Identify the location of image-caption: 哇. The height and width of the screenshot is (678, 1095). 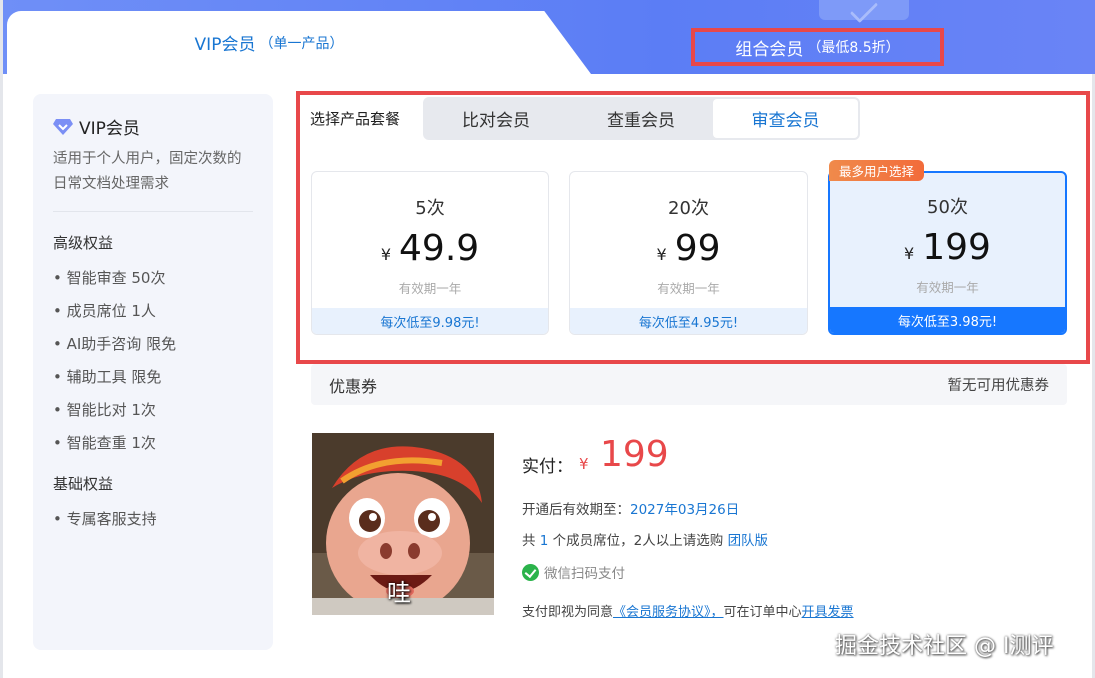
(399, 593).